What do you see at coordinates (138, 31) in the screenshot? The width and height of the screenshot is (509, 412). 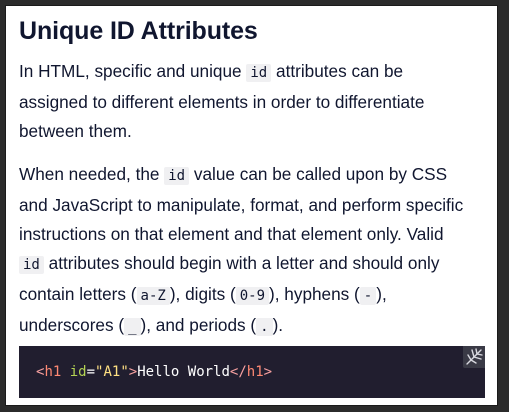 I see `page-title: Unique ID Attributes` at bounding box center [138, 31].